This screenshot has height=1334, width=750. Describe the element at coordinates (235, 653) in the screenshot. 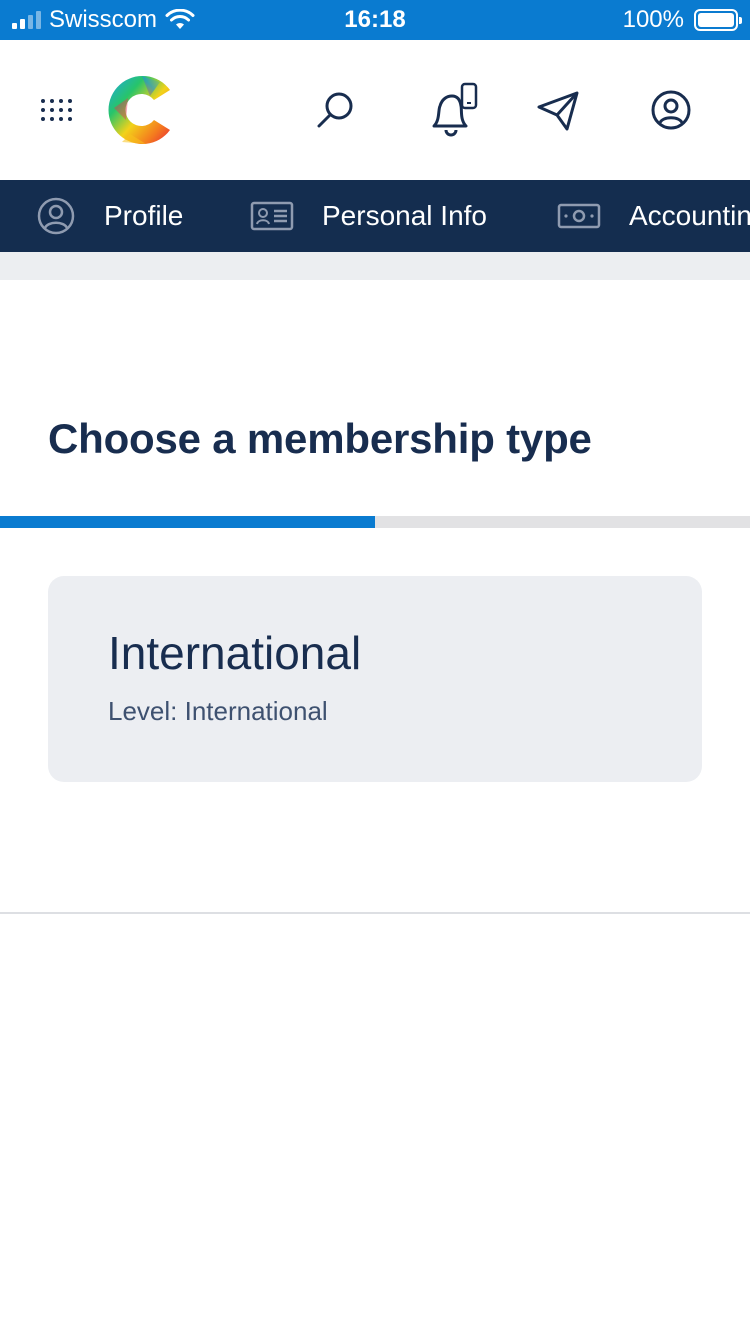

I see `option-title: International` at that location.